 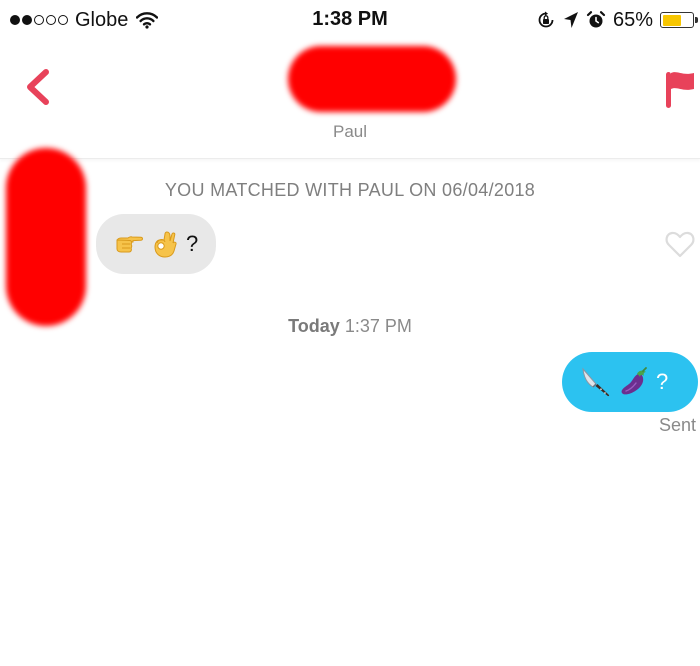 What do you see at coordinates (634, 381) in the screenshot?
I see `eggplant-emoji` at bounding box center [634, 381].